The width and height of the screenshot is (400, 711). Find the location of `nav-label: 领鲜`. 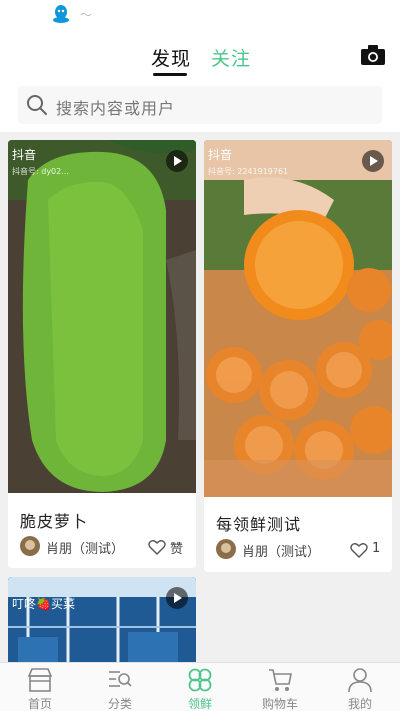

nav-label: 领鲜 is located at coordinates (199, 704).